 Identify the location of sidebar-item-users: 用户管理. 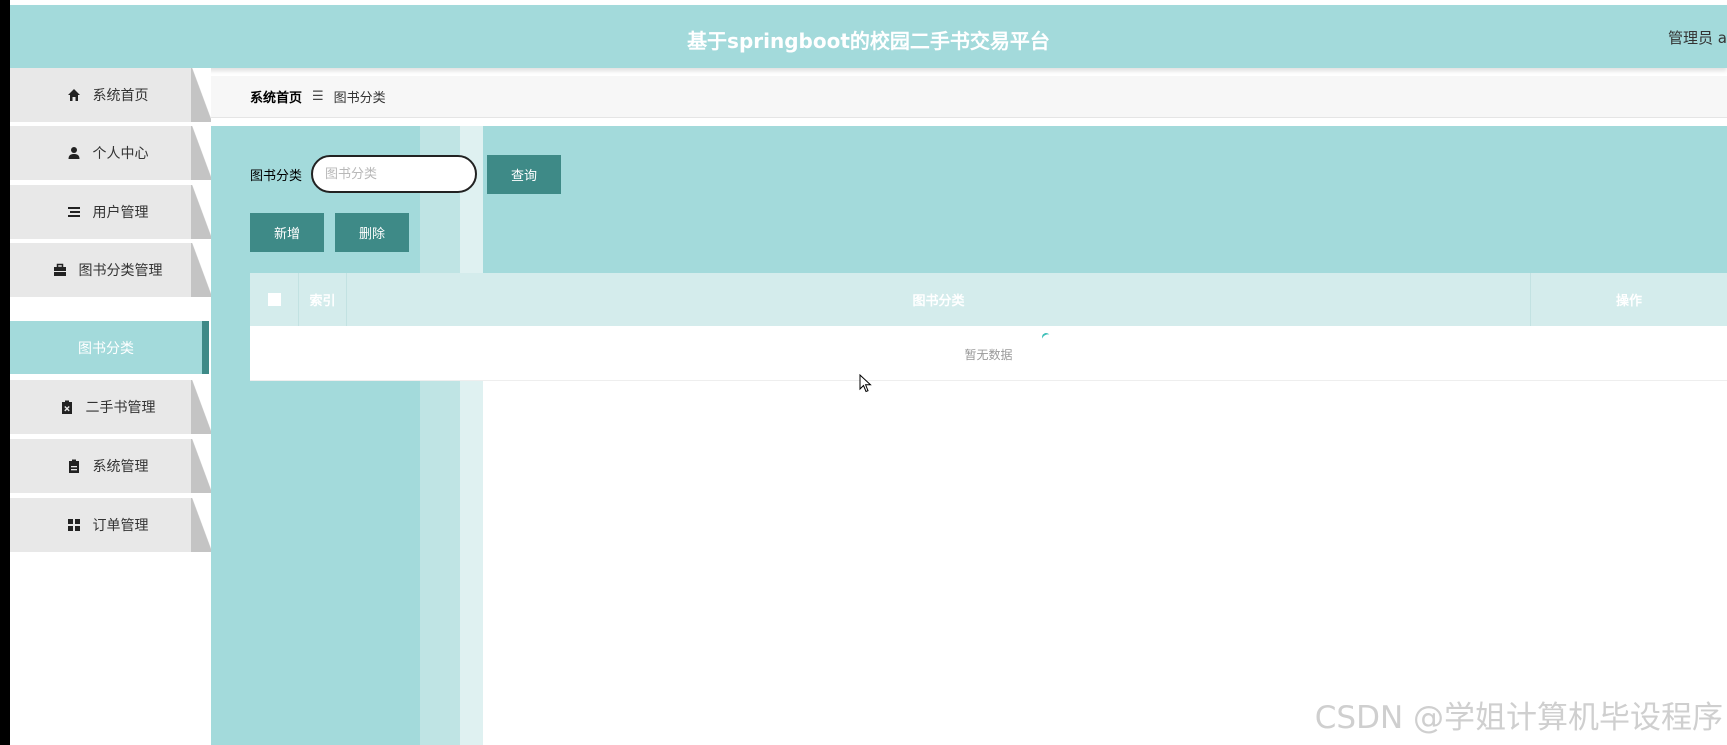
(110, 212).